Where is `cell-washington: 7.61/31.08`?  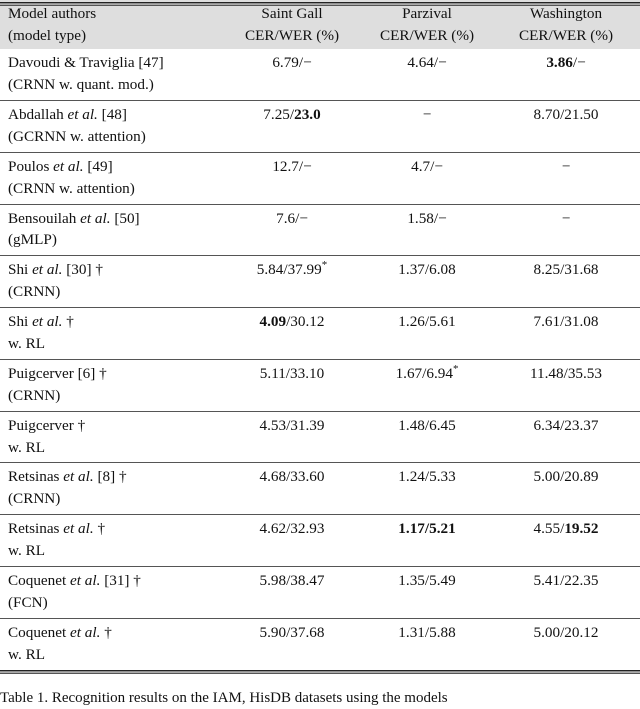
cell-washington: 7.61/31.08 is located at coordinates (566, 333).